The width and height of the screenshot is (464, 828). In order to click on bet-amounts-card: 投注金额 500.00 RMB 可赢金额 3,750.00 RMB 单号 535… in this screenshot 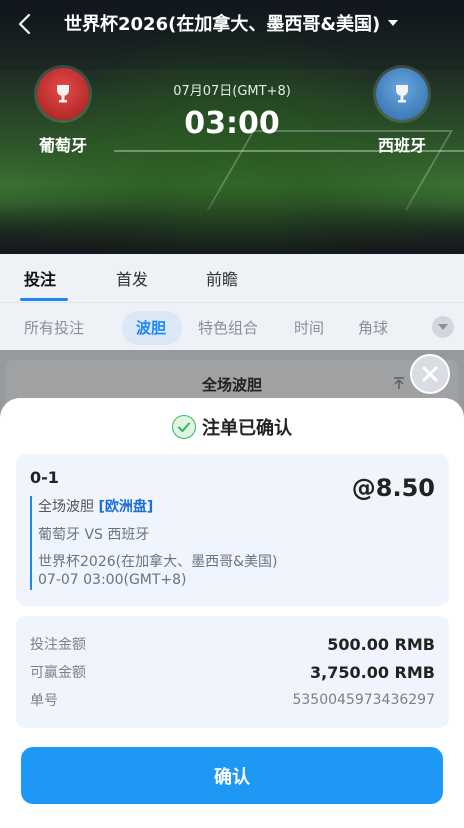, I will do `click(232, 672)`.